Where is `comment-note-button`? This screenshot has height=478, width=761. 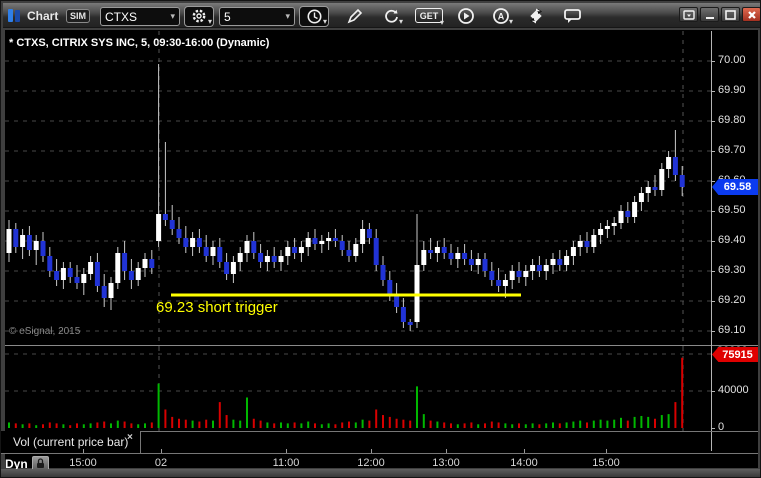
comment-note-button is located at coordinates (573, 16).